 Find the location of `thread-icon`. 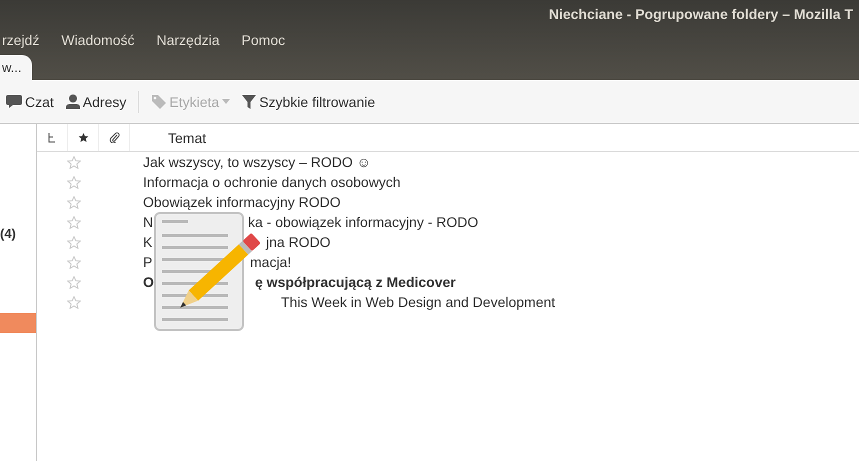

thread-icon is located at coordinates (52, 137).